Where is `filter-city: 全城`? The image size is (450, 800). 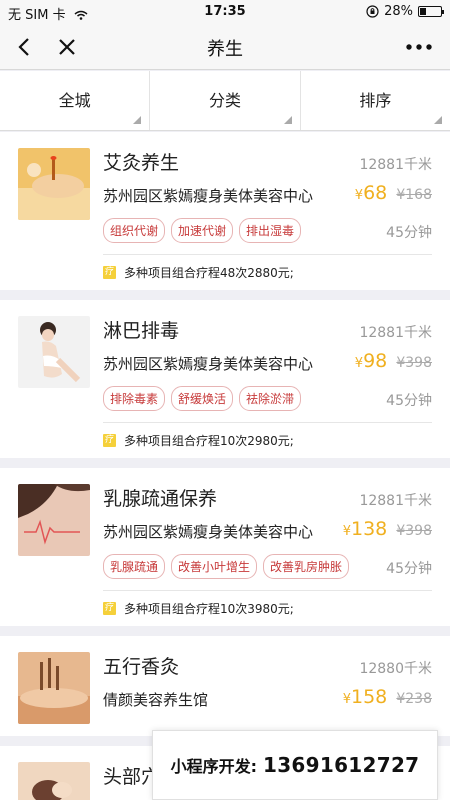 filter-city: 全城 is located at coordinates (75, 100).